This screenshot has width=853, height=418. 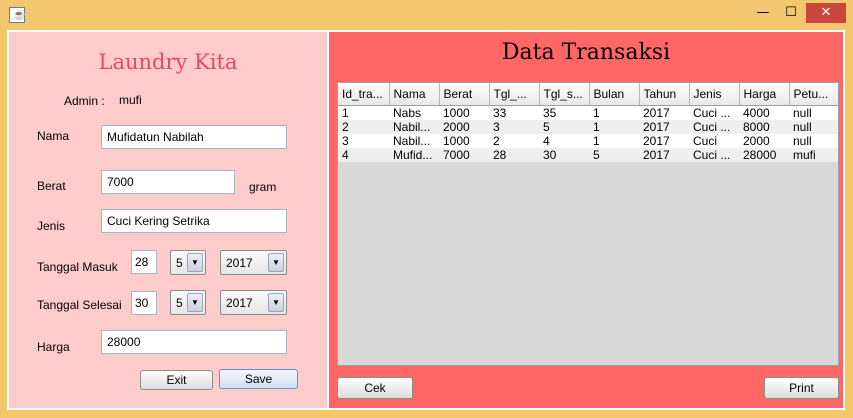 I want to click on app-title: Laundry Kita, so click(x=168, y=62).